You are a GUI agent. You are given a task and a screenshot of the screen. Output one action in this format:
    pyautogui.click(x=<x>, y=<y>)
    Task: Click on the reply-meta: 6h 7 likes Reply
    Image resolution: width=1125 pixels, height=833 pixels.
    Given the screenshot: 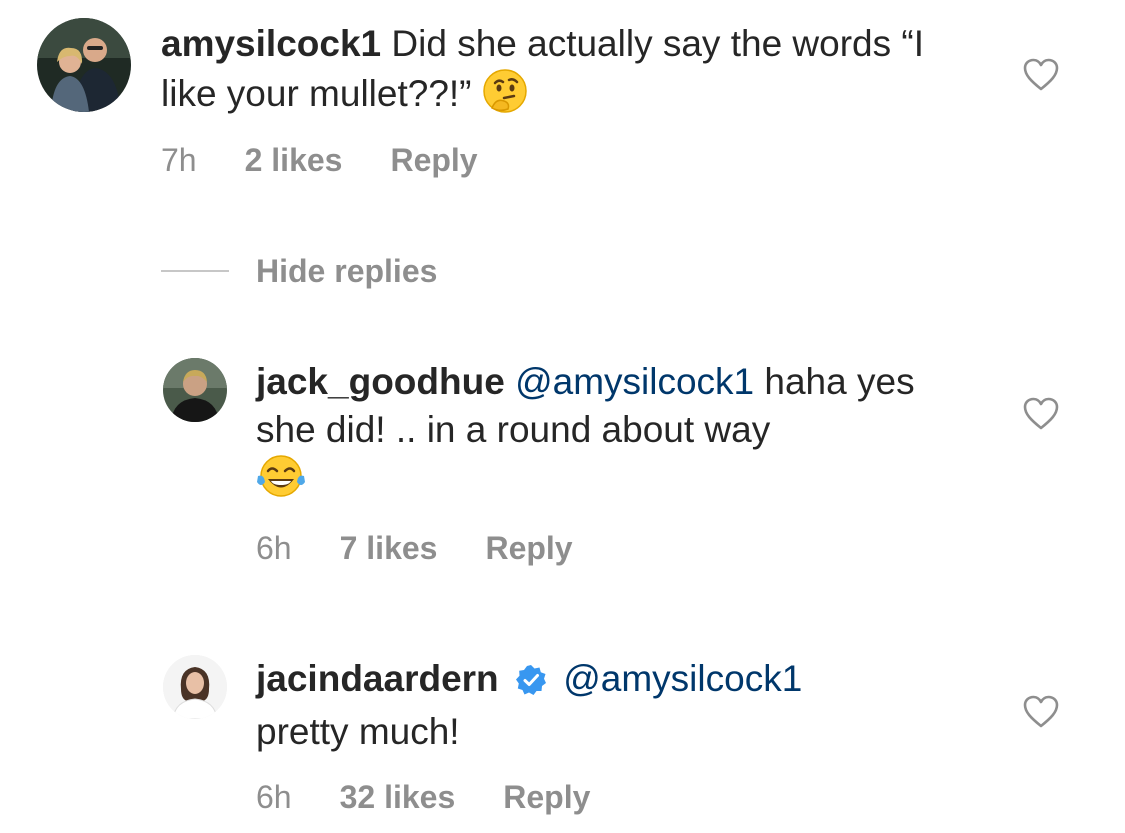 What is the action you would take?
    pyautogui.click(x=438, y=548)
    